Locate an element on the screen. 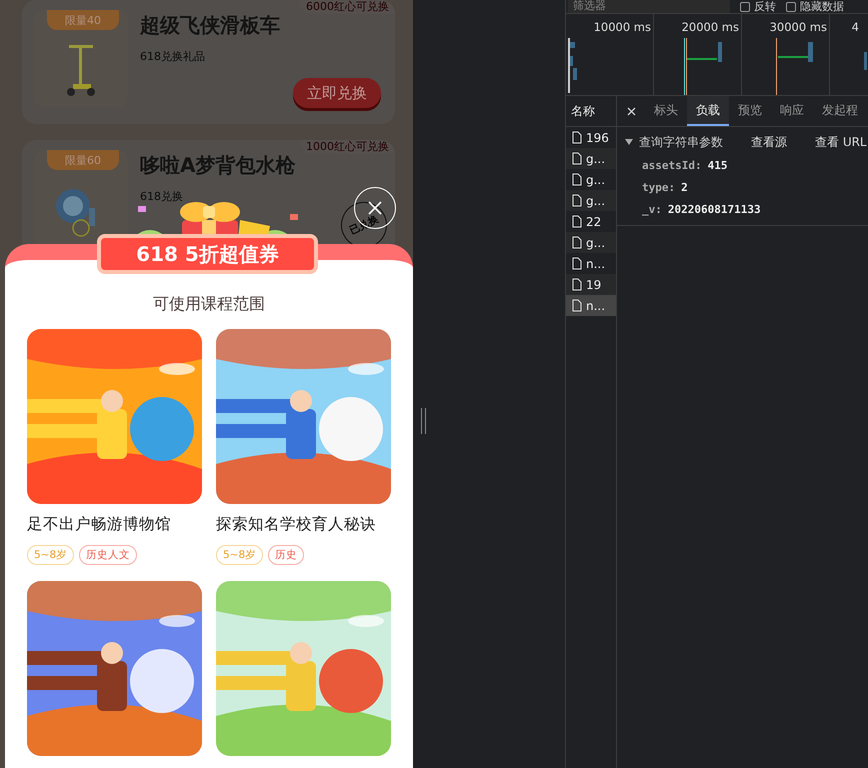 Image resolution: width=868 pixels, height=768 pixels. course-tag: 历史人文 is located at coordinates (108, 555).